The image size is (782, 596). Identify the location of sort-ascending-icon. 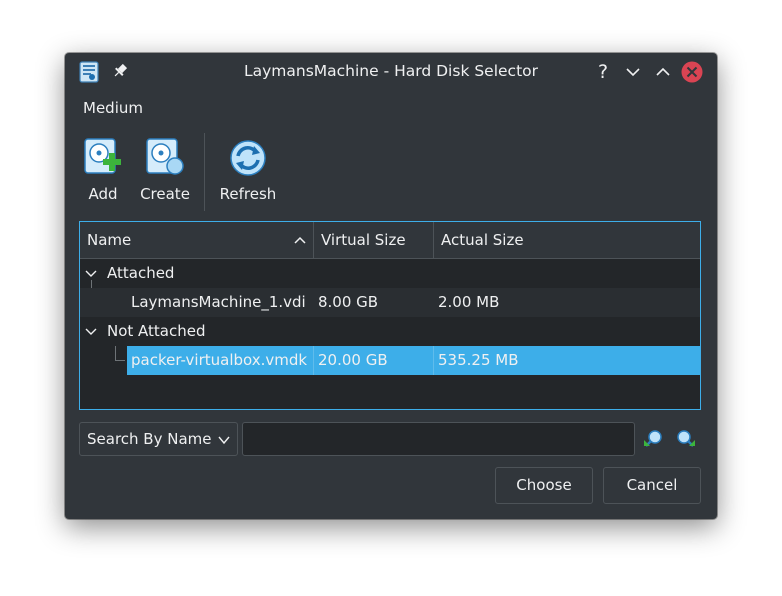
(300, 240).